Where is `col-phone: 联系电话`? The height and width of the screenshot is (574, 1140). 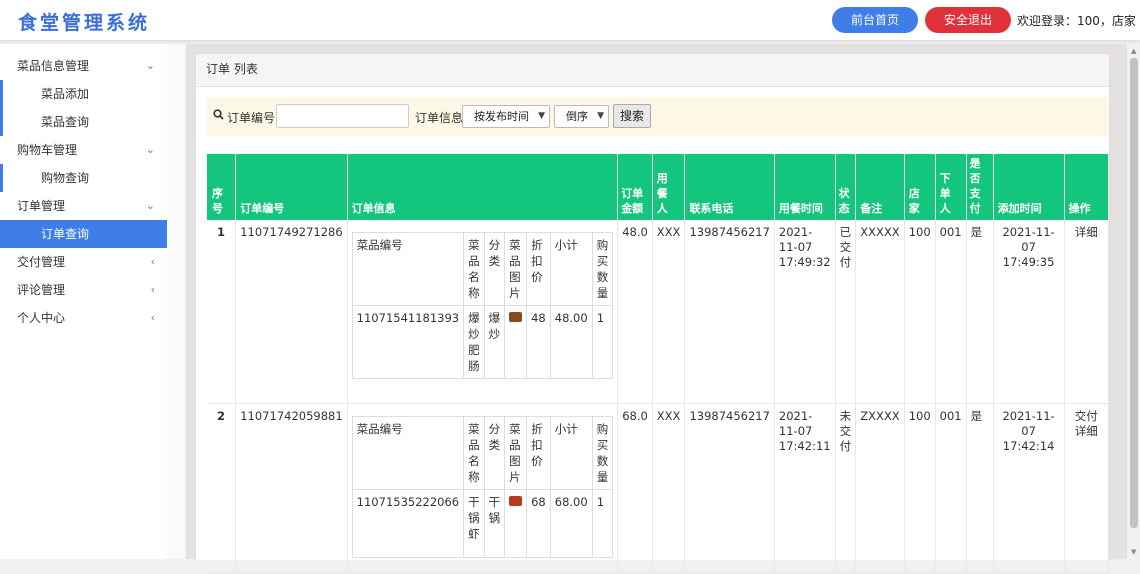 col-phone: 联系电话 is located at coordinates (729, 187).